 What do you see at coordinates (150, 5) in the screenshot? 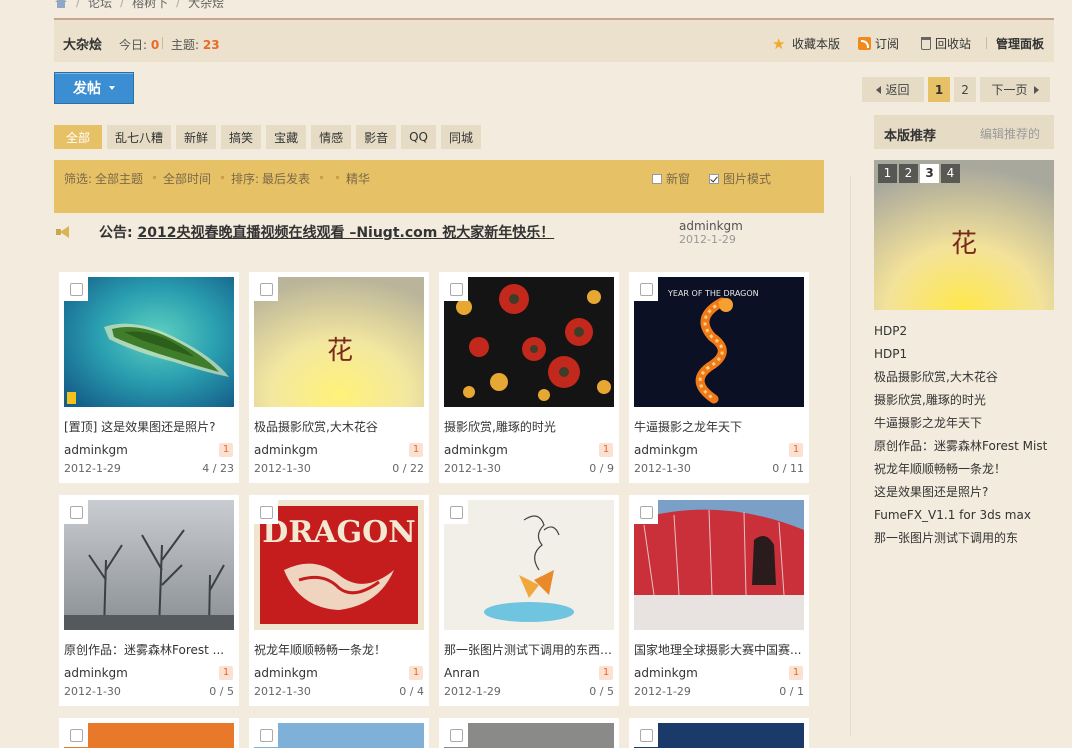
I see `breadcrumb-item: 榕树下` at bounding box center [150, 5].